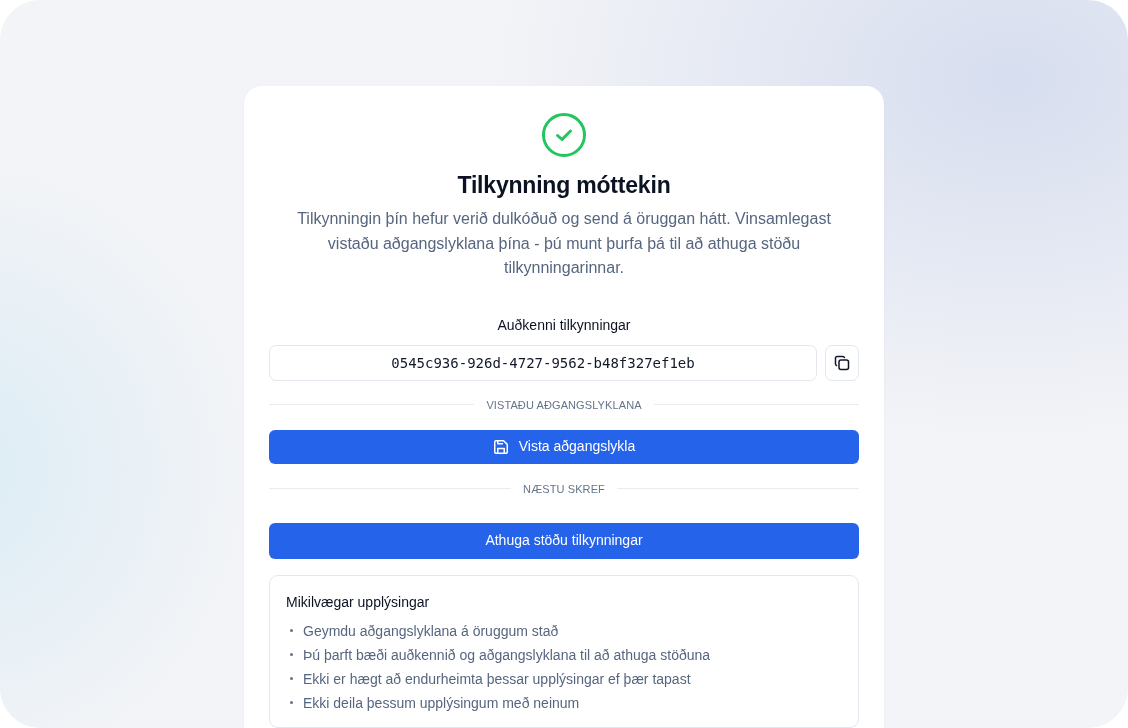 The height and width of the screenshot is (728, 1128). What do you see at coordinates (564, 446) in the screenshot?
I see `save-keys-button: Vista aðgangslykla` at bounding box center [564, 446].